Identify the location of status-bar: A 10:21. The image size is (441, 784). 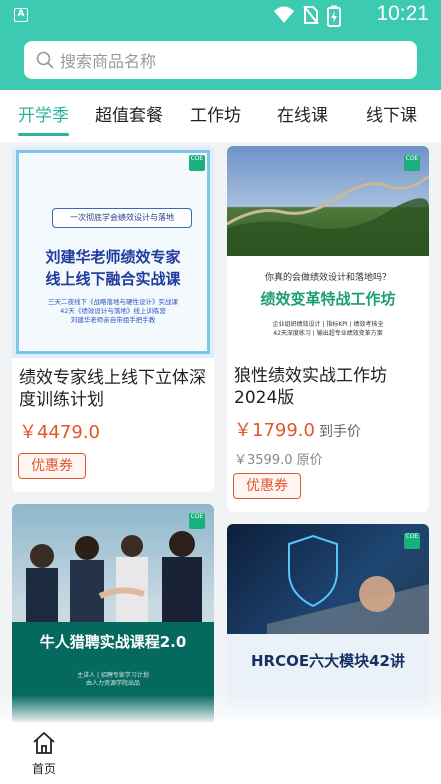
(220, 15).